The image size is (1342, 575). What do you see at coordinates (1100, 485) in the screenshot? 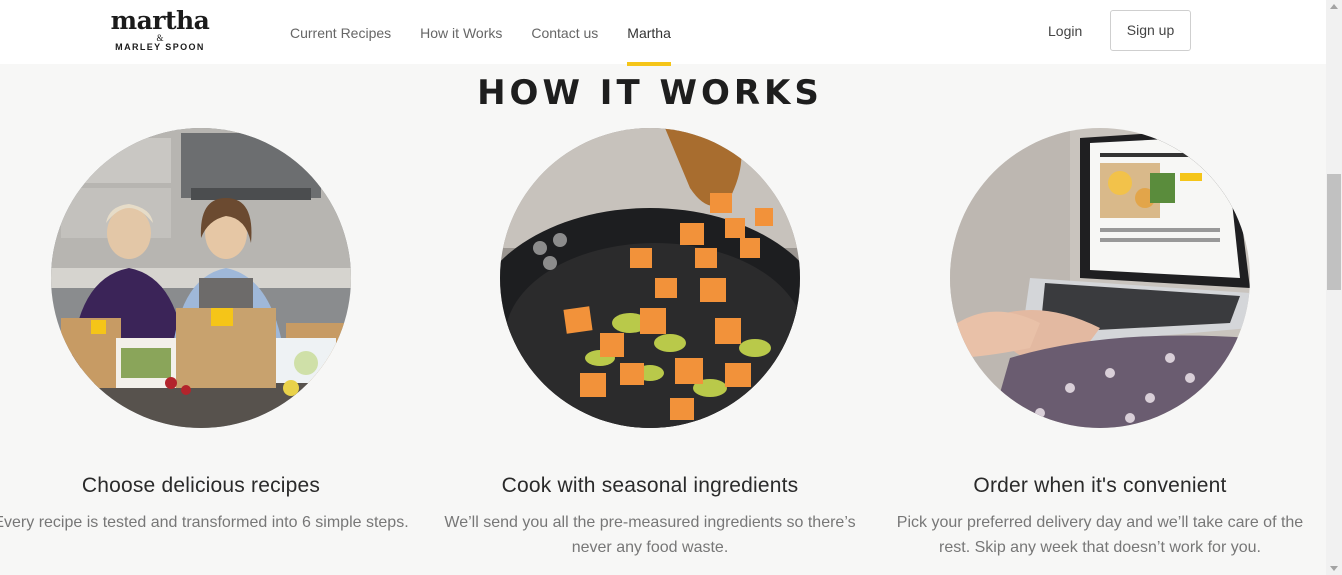
I see `step-title: Order when it's convenient` at bounding box center [1100, 485].